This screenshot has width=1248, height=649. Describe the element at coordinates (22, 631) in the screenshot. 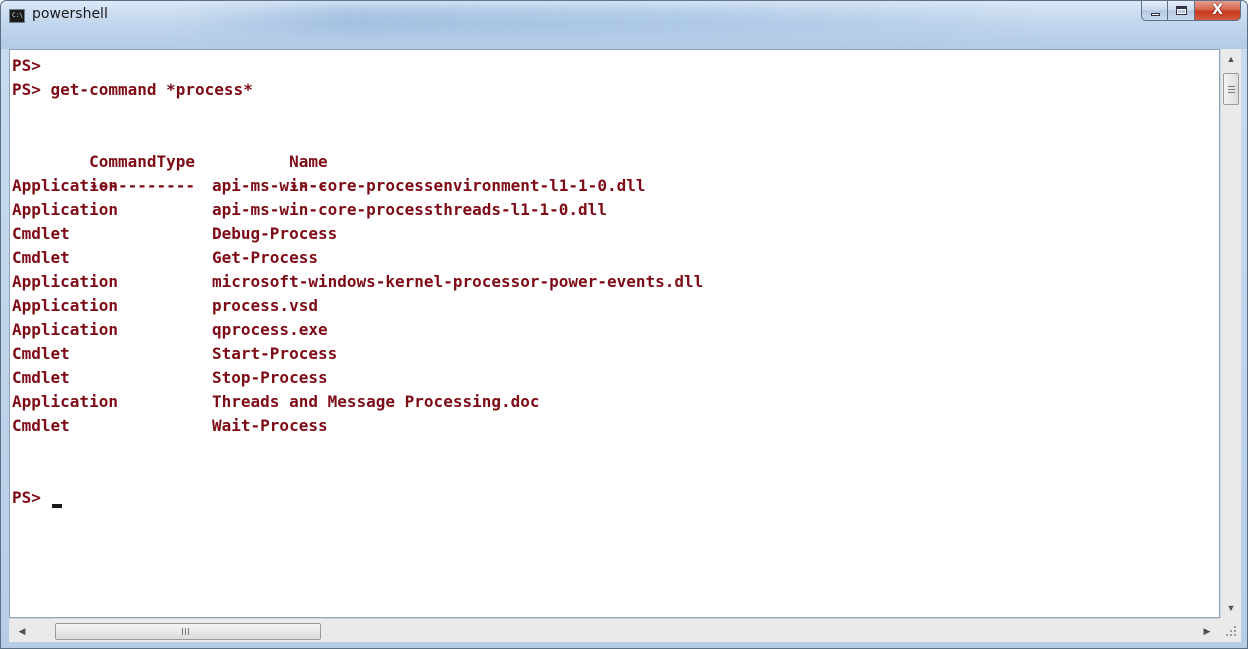

I see `scroll-left-icon: ◀` at that location.